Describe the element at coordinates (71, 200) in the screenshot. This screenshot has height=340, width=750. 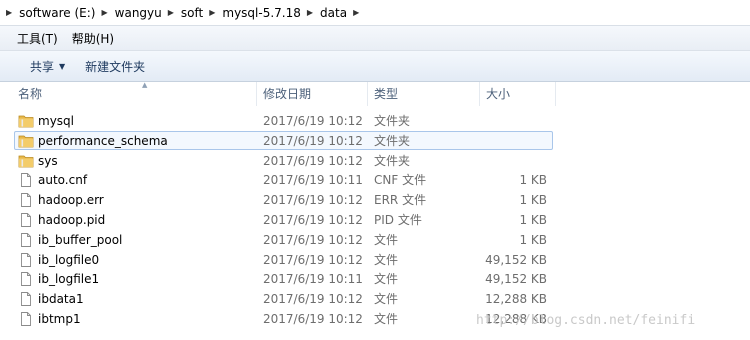
I see `file-name: hadoop.err` at that location.